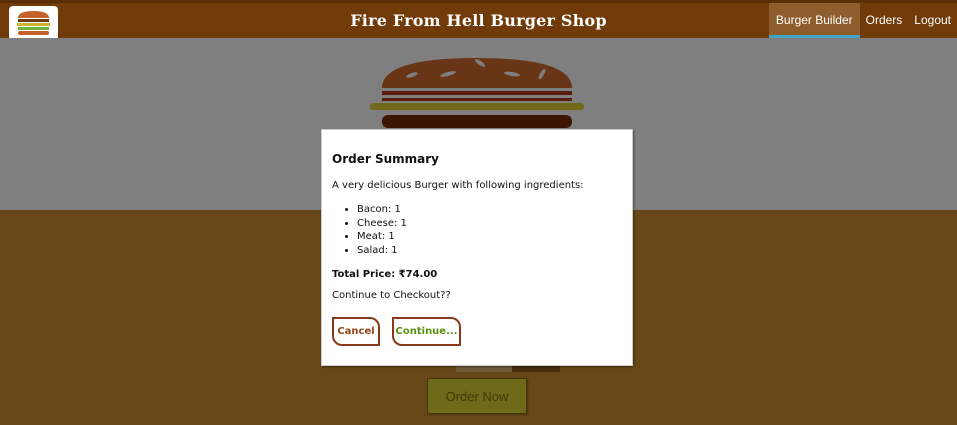  Describe the element at coordinates (814, 20) in the screenshot. I see `nav-burger-builder: Burger Builder` at that location.